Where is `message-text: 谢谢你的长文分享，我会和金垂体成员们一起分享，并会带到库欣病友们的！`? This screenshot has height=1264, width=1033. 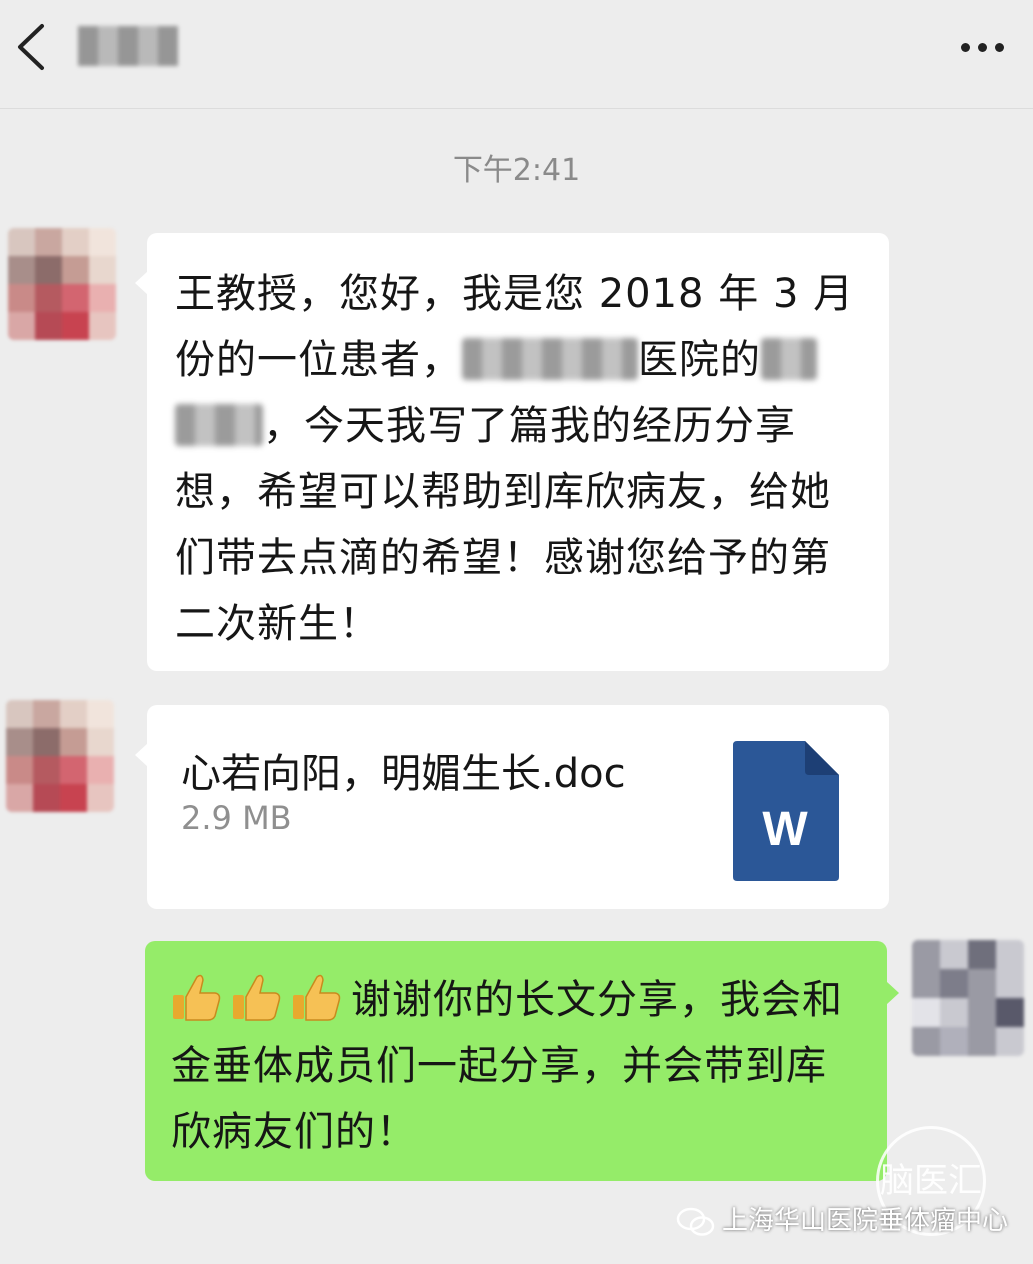 message-text: 谢谢你的长文分享，我会和金垂体成员们一起分享，并会带到库欣病友们的！ is located at coordinates (518, 1066).